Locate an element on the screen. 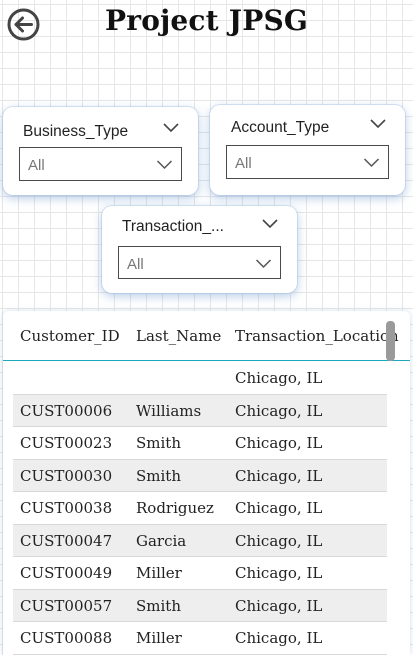 This screenshot has width=413, height=655. cell-customer-id: CUST00057 is located at coordinates (66, 605).